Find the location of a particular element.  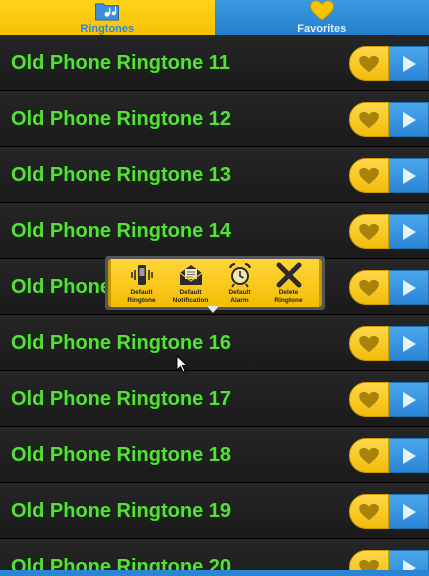

envelope-icon is located at coordinates (190, 275).